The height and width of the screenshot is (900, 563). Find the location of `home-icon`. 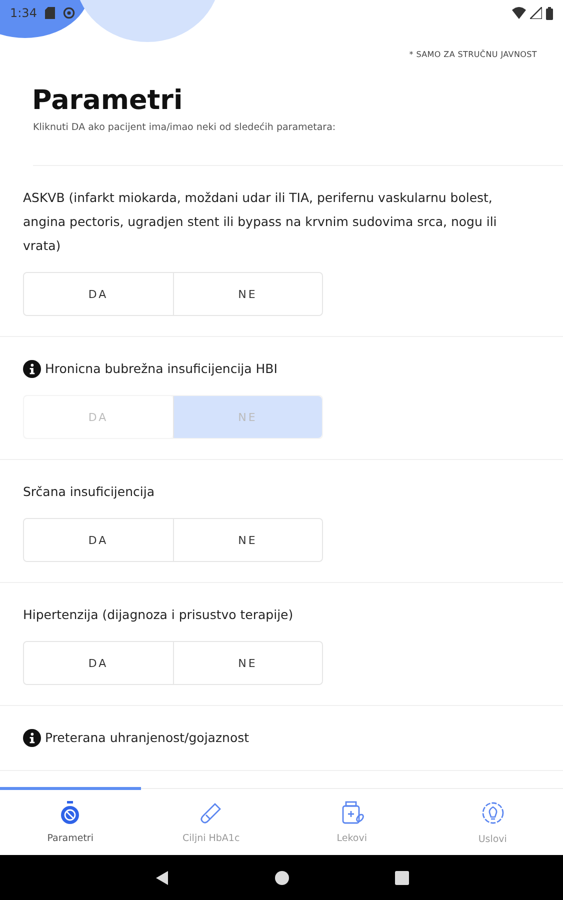

home-icon is located at coordinates (282, 878).